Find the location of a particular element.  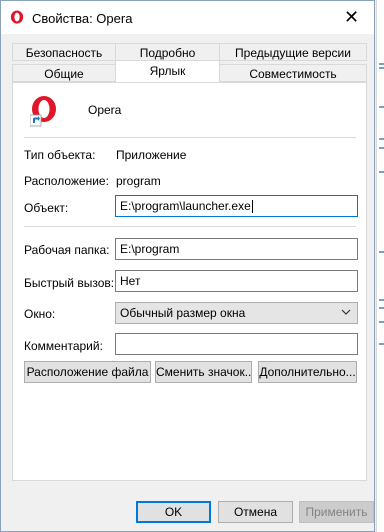

chevron-down-icon is located at coordinates (346, 312).